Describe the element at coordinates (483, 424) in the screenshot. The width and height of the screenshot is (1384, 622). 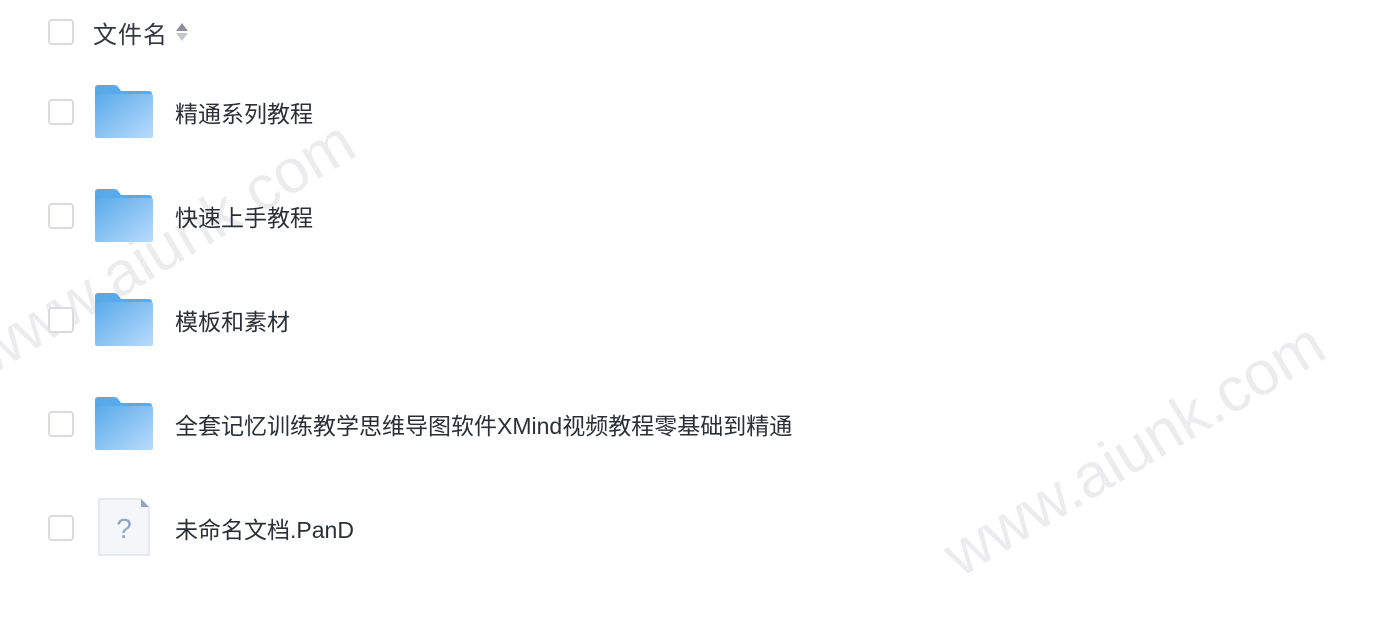
I see `file-name: 全套记忆训练教学思维导图软件XMind视频教程零基础到精通` at that location.